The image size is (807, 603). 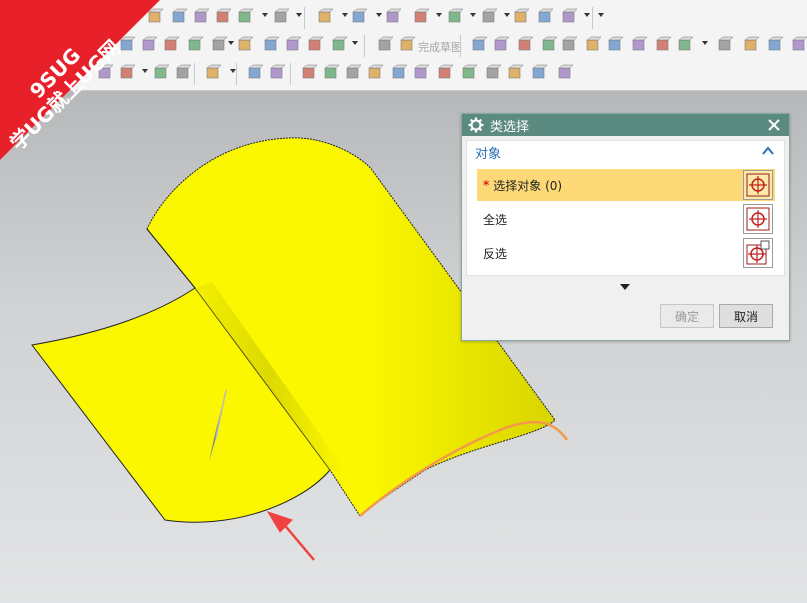 I want to click on chevron-down-icon, so click(x=625, y=287).